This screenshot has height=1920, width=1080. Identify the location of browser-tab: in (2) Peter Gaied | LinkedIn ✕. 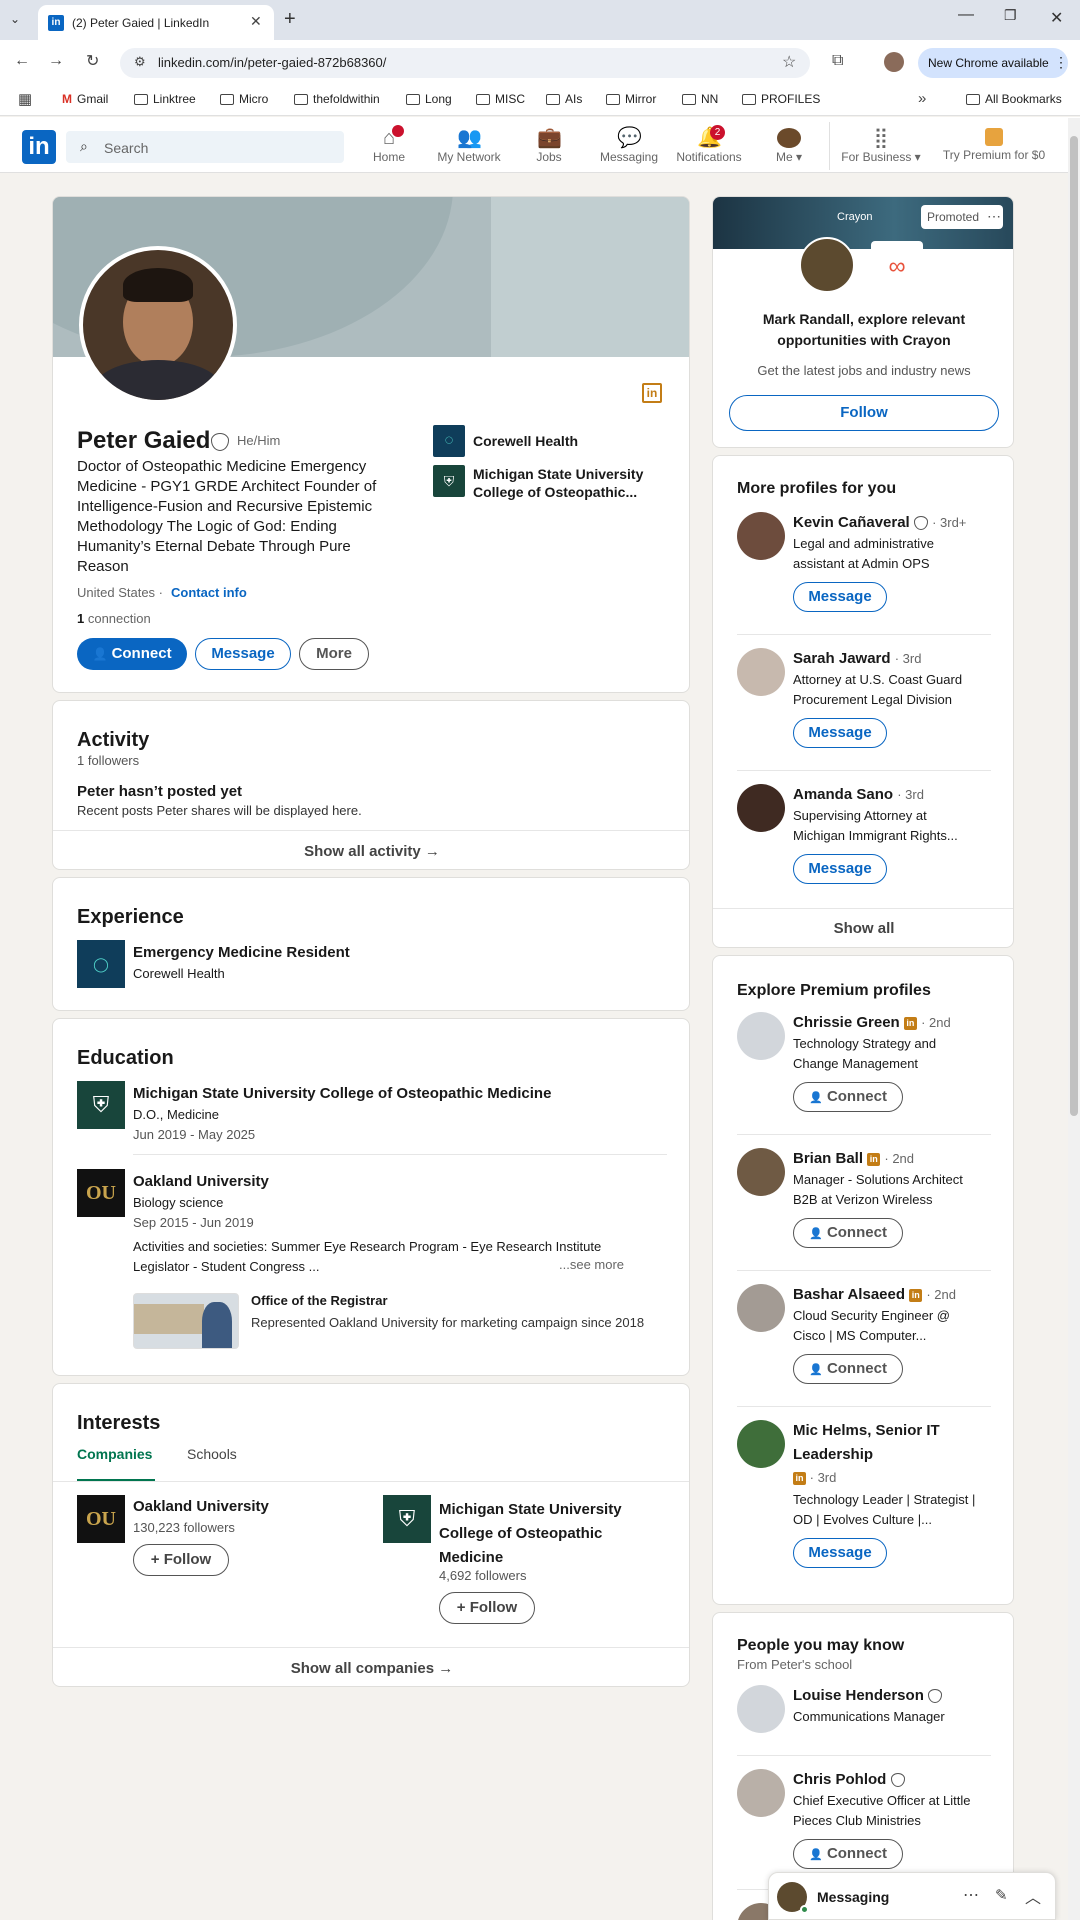
(156, 22).